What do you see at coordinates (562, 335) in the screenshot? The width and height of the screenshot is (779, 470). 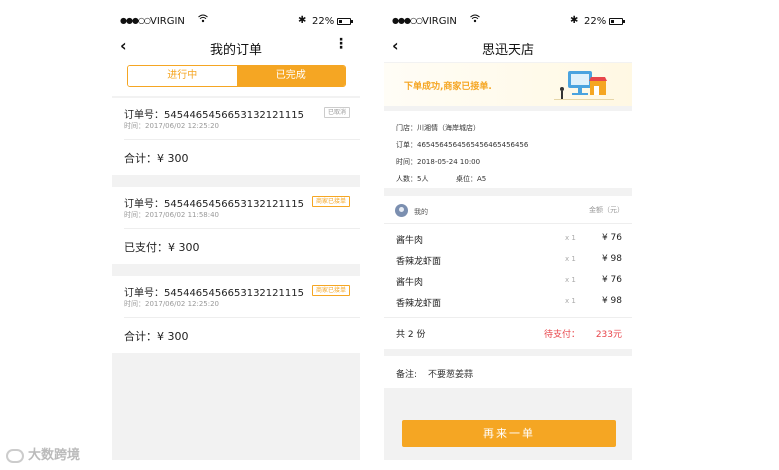 I see `amount-due-label: 待支付：` at bounding box center [562, 335].